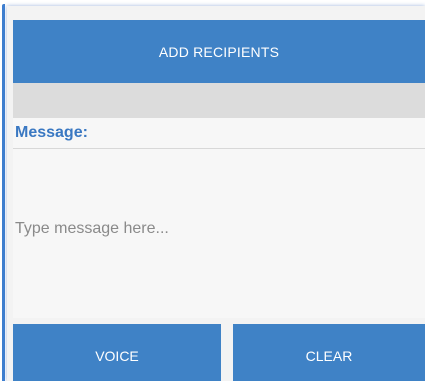 The image size is (425, 381). Describe the element at coordinates (329, 352) in the screenshot. I see `clear-button: CLEAR` at that location.